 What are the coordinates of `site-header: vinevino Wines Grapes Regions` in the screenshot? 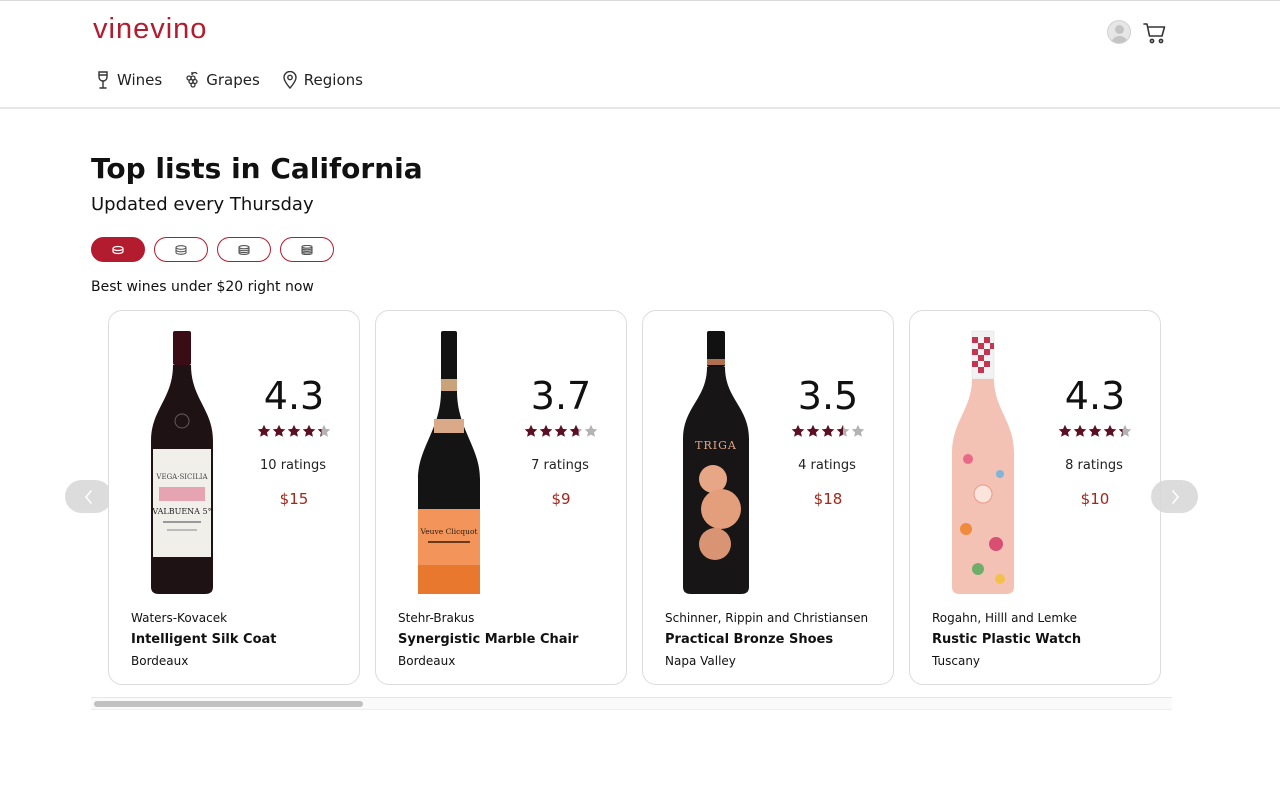 It's located at (640, 55).